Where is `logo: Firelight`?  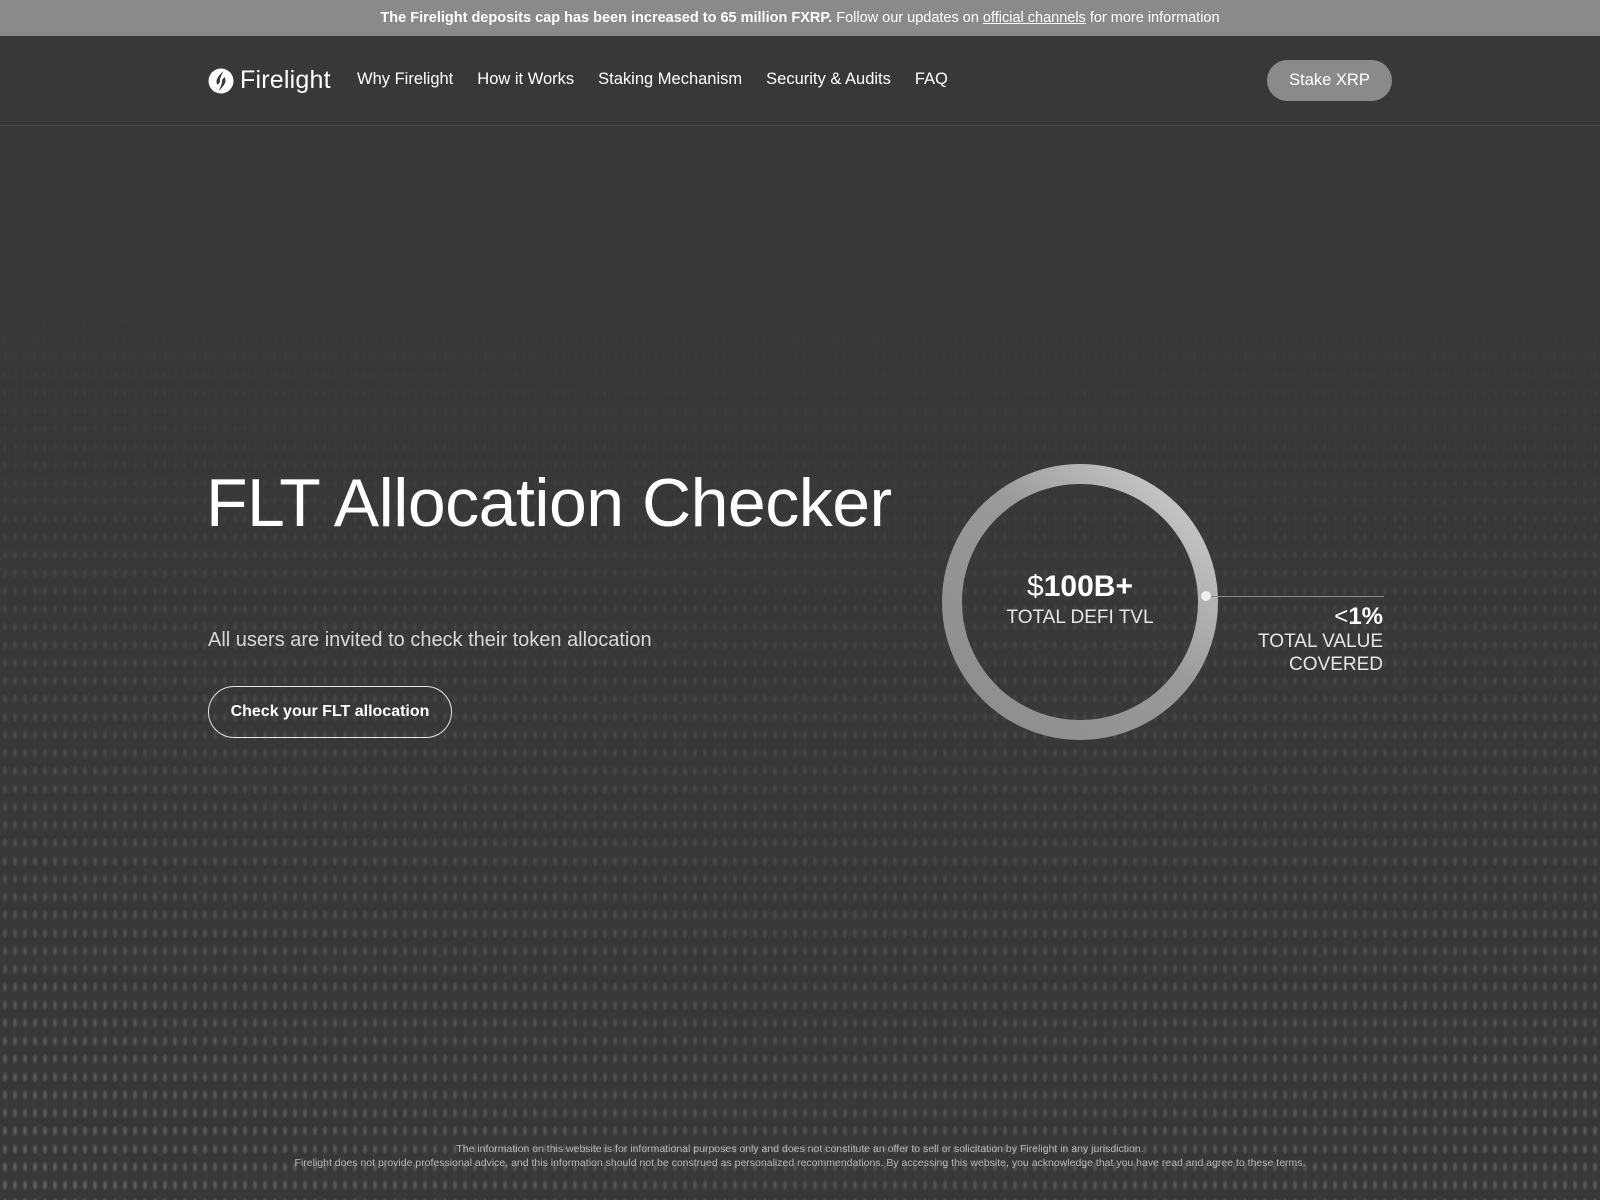
logo: Firelight is located at coordinates (269, 80).